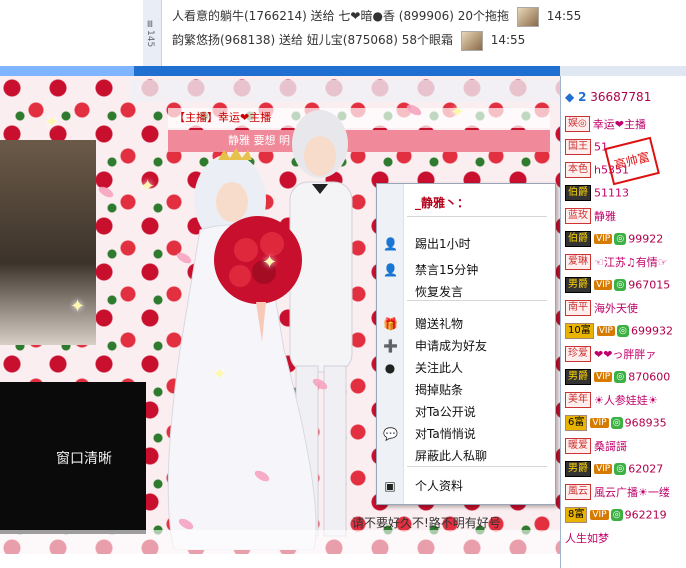 This screenshot has height=568, width=686. I want to click on bottom-bar, so click(280, 542).